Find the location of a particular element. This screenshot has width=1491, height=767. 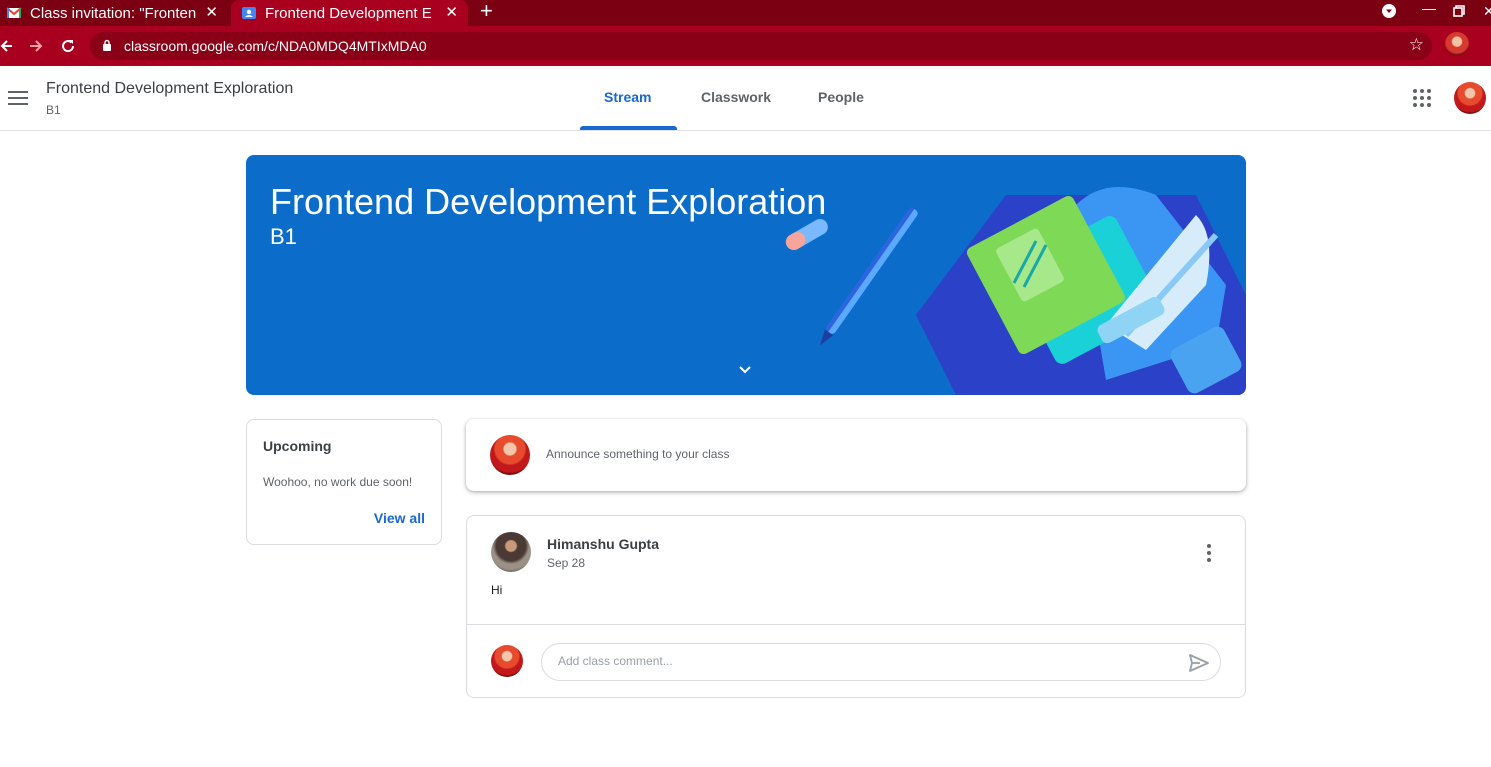

view-all-link: View all is located at coordinates (399, 518).